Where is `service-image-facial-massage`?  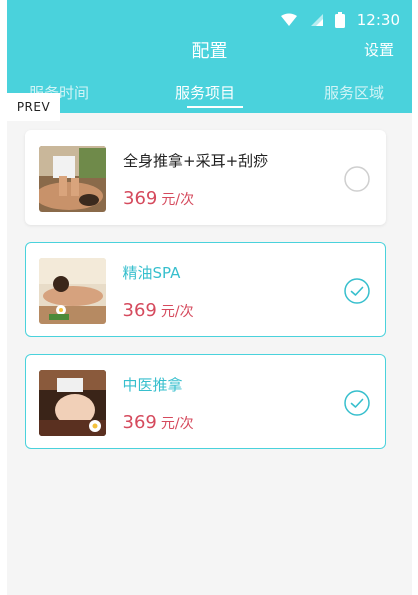 service-image-facial-massage is located at coordinates (72, 402).